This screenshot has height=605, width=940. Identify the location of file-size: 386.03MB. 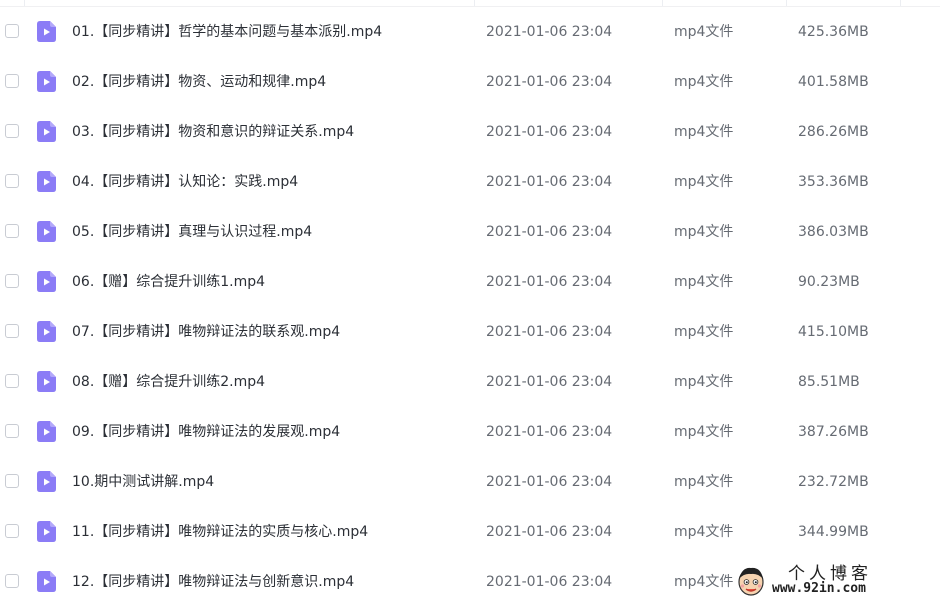
(833, 232).